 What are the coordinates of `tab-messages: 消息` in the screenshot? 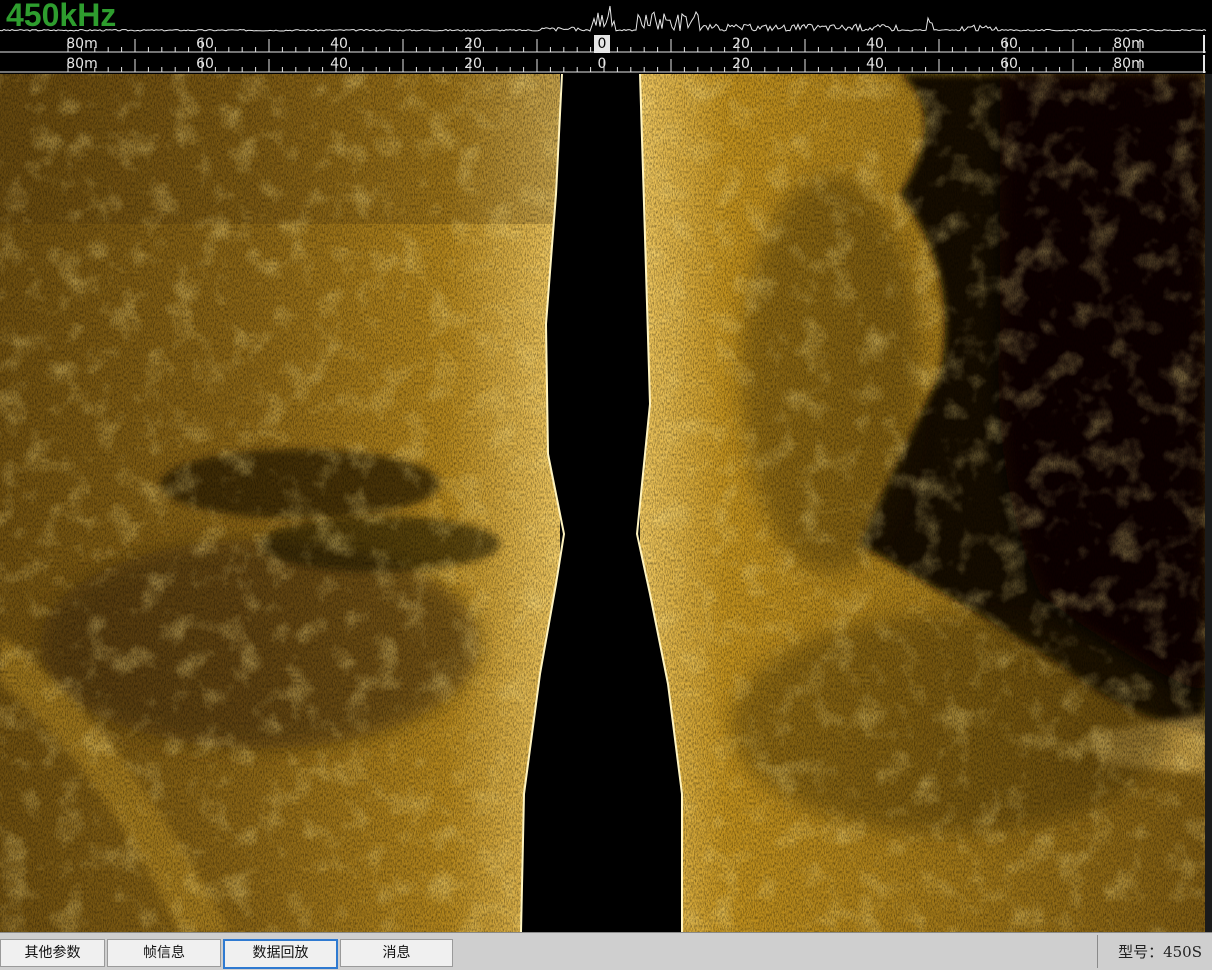 It's located at (396, 953).